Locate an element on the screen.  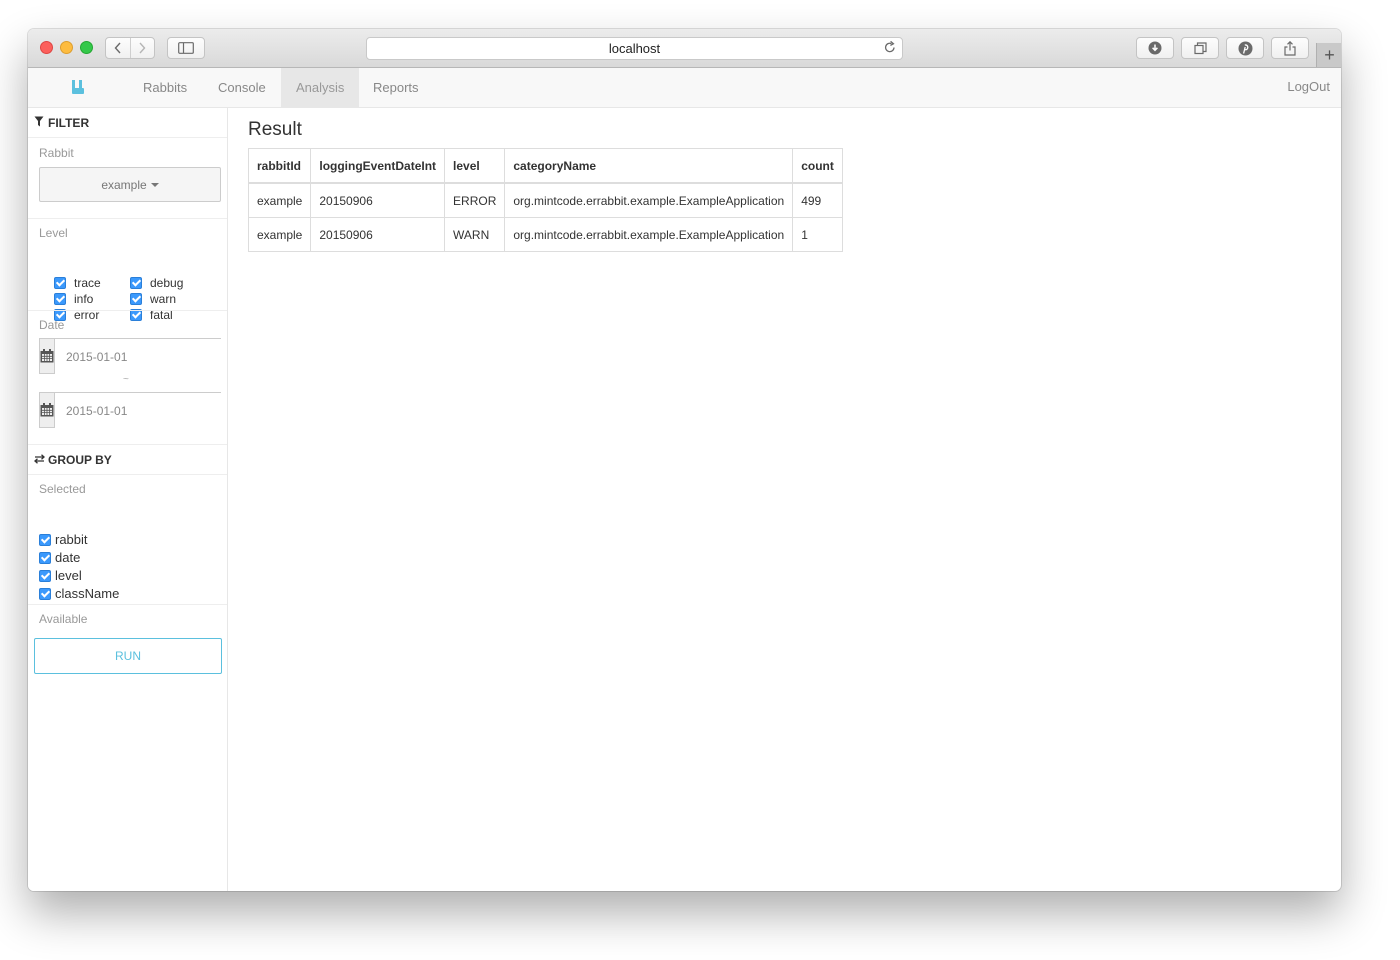
minimize-window-button is located at coordinates (66, 47).